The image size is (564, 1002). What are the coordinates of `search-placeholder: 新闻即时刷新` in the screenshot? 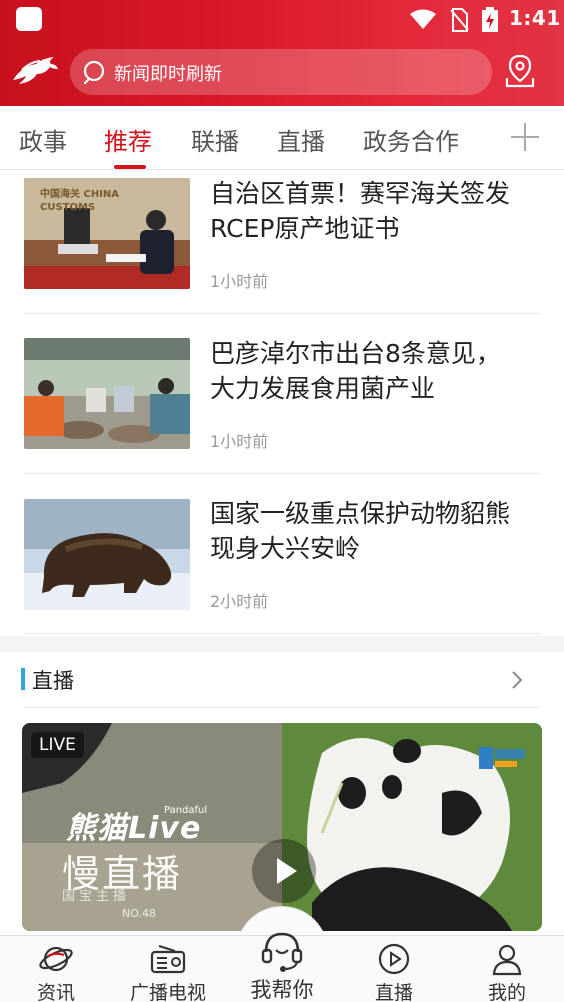 It's located at (168, 74).